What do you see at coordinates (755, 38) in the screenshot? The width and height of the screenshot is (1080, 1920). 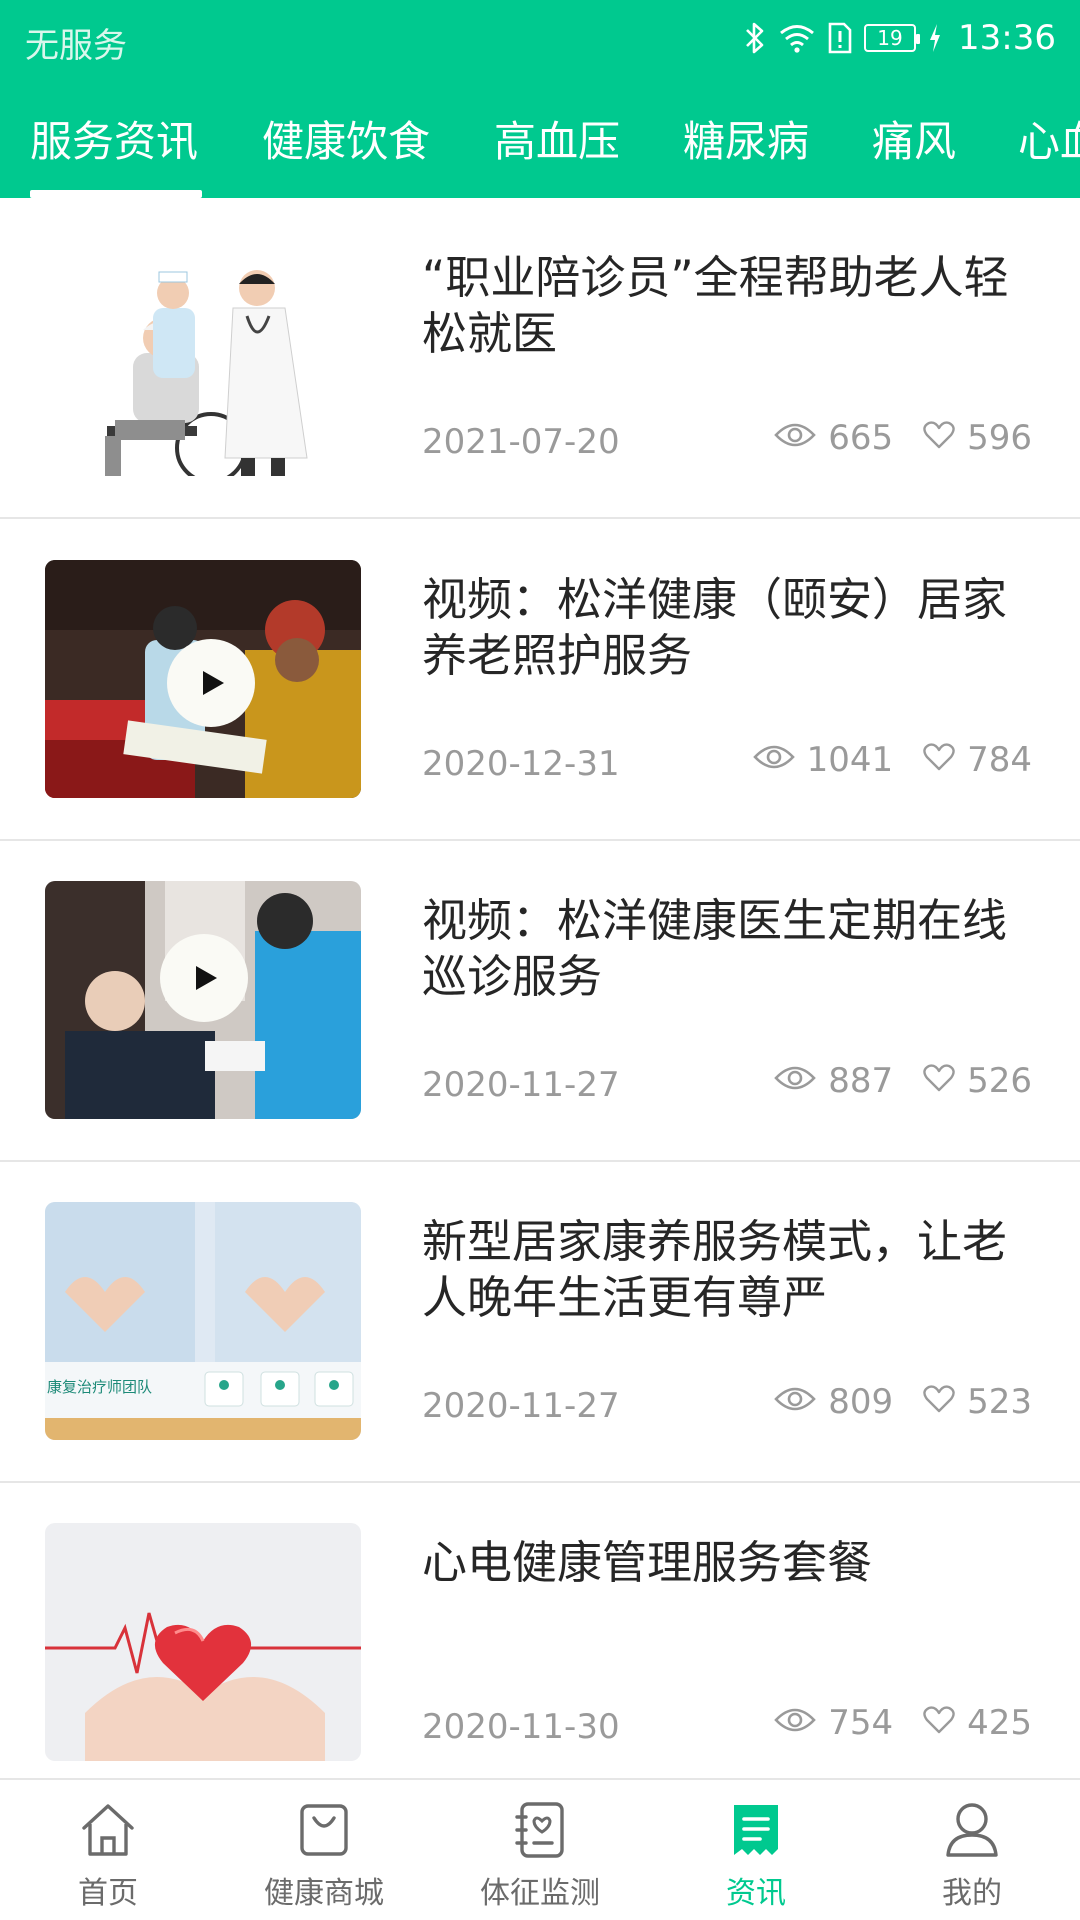 I see `bluetooth-icon` at bounding box center [755, 38].